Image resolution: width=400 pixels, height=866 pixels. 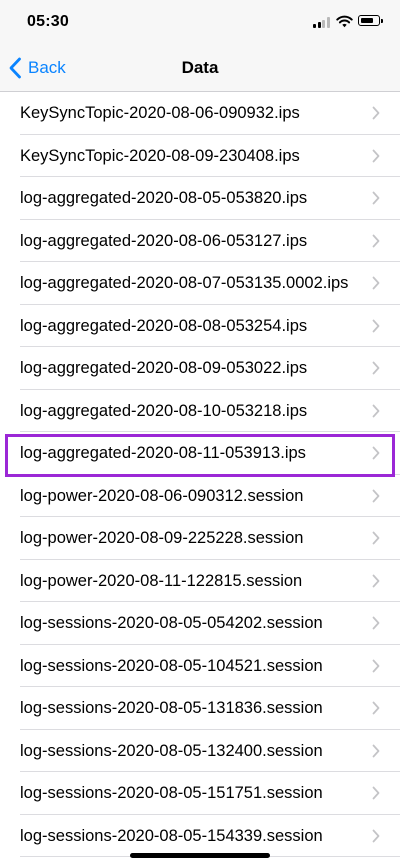 I want to click on list-item-label: KeySyncTopic-2020-08-09-230408.ips, so click(x=160, y=155).